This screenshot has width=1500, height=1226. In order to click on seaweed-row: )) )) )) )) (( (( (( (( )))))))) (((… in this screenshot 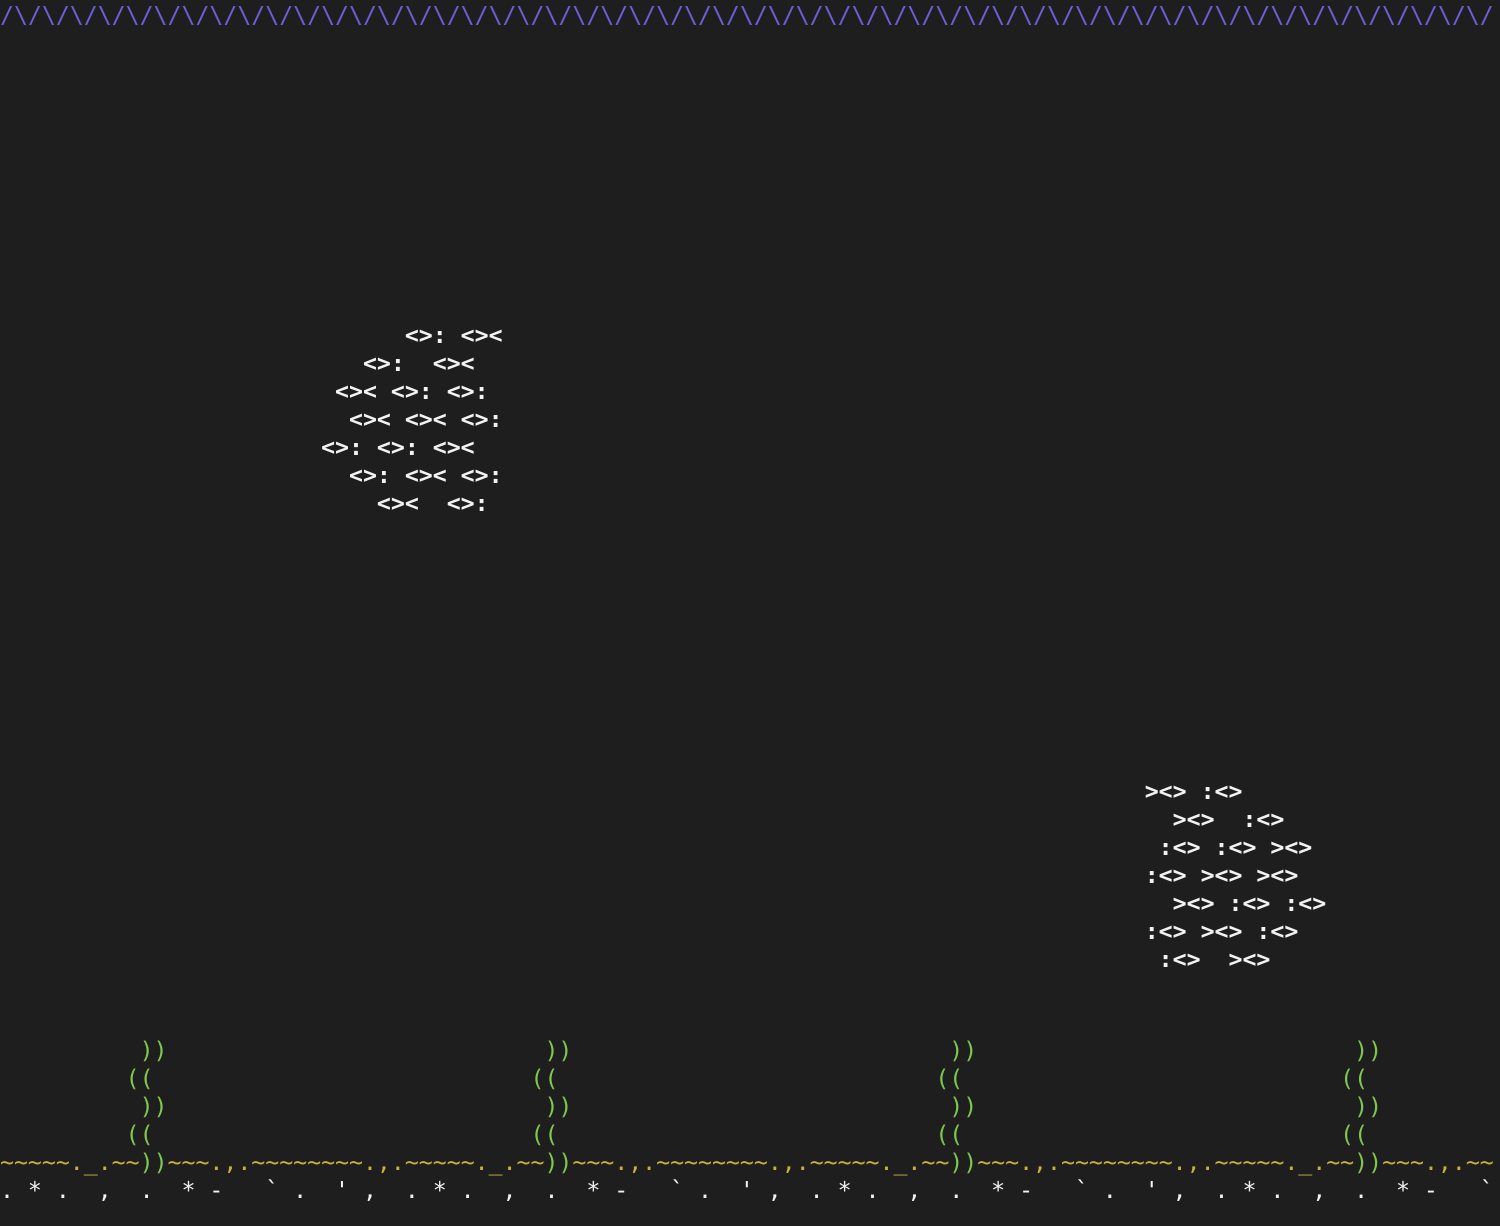, I will do `click(754, 1092)`.